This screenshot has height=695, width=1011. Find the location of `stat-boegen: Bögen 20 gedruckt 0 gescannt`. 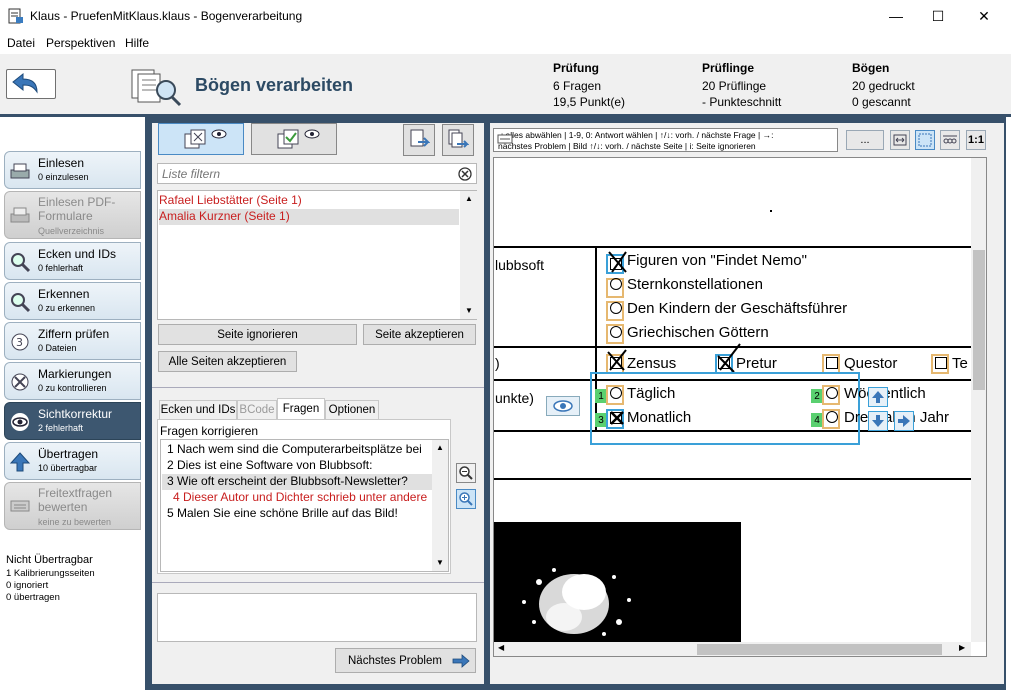

stat-boegen: Bögen 20 gedruckt 0 gescannt is located at coordinates (883, 85).